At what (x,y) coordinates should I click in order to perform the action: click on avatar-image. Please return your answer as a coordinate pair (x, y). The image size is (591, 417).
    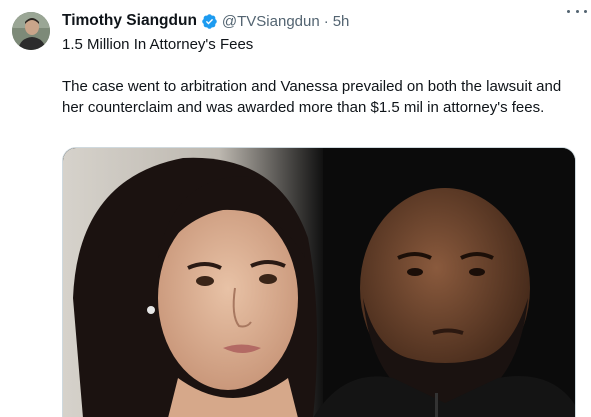
    Looking at the image, I should click on (31, 31).